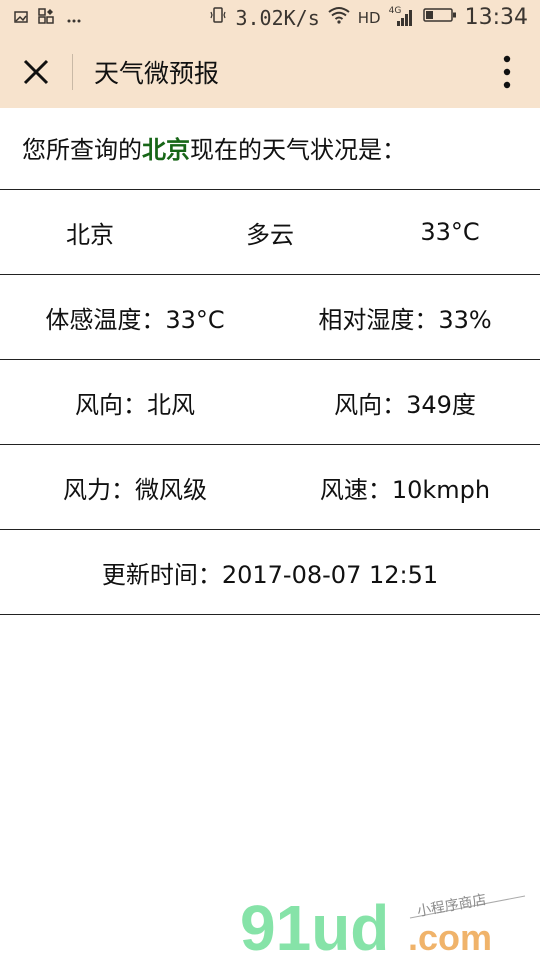 This screenshot has width=540, height=962. Describe the element at coordinates (405, 319) in the screenshot. I see `humidity-cell: 相对湿度：33%` at that location.